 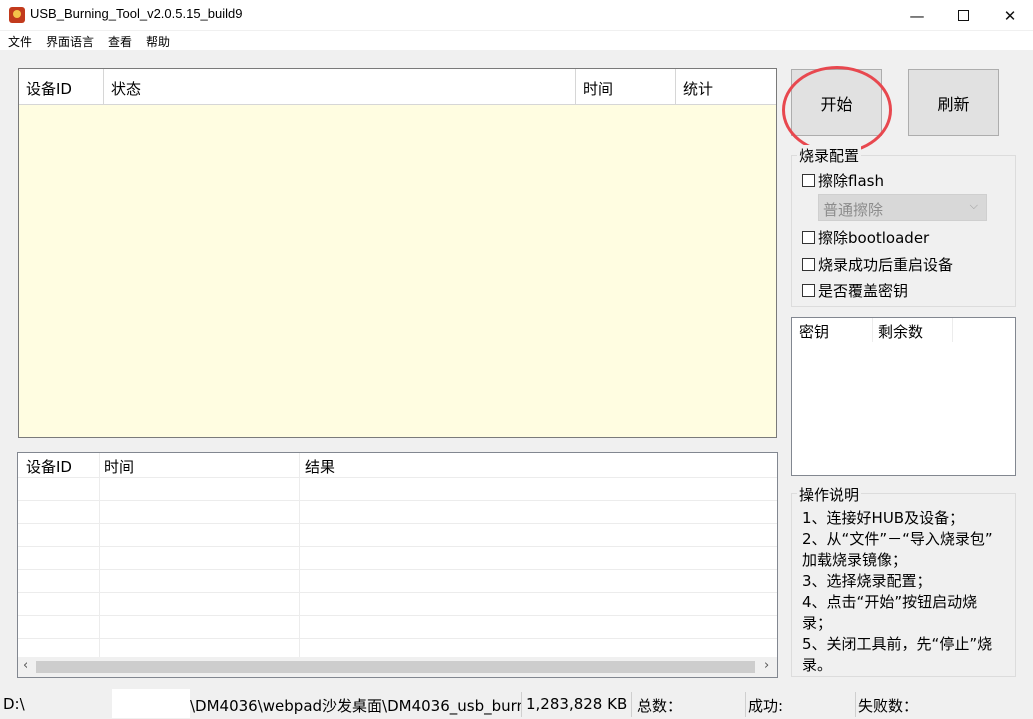 I want to click on status-path: D:\ \DM4036\webpad沙发桌面\DM4036_usb_burn_, so click(x=261, y=704).